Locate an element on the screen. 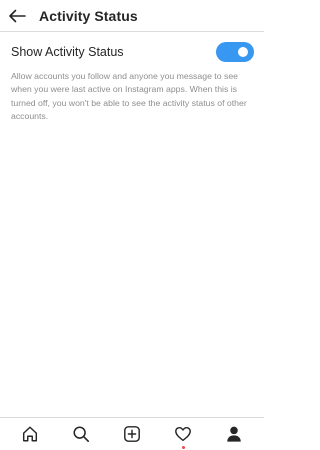 This screenshot has height=450, width=320. arrow-left-icon is located at coordinates (17, 15).